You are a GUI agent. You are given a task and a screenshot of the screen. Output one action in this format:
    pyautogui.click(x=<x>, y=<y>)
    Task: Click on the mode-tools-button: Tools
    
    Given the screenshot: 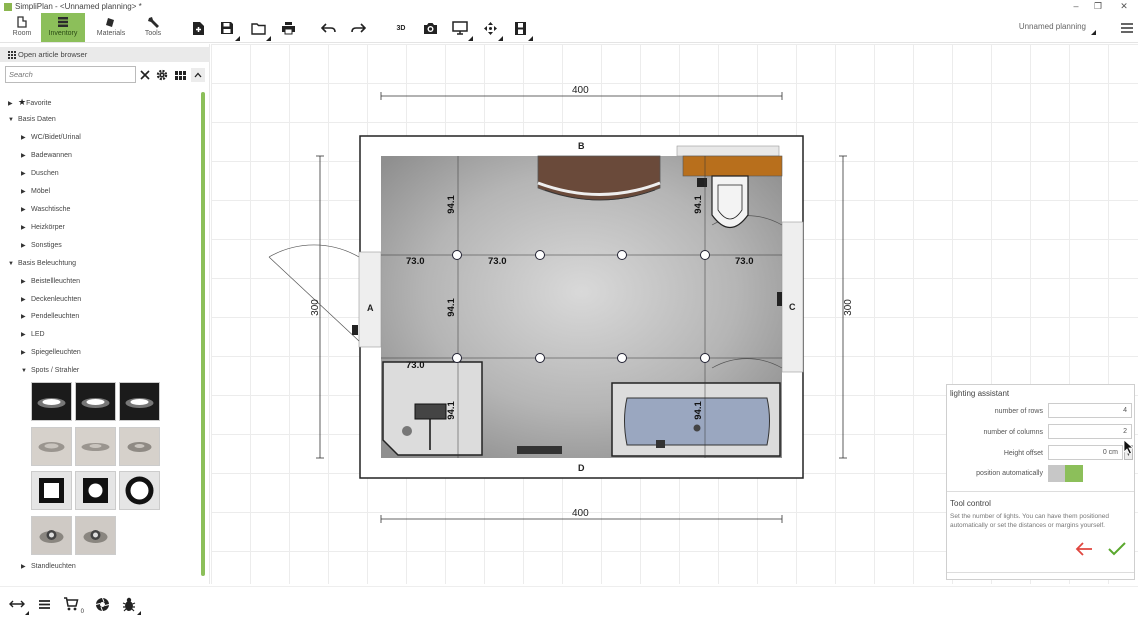 What is the action you would take?
    pyautogui.click(x=153, y=27)
    